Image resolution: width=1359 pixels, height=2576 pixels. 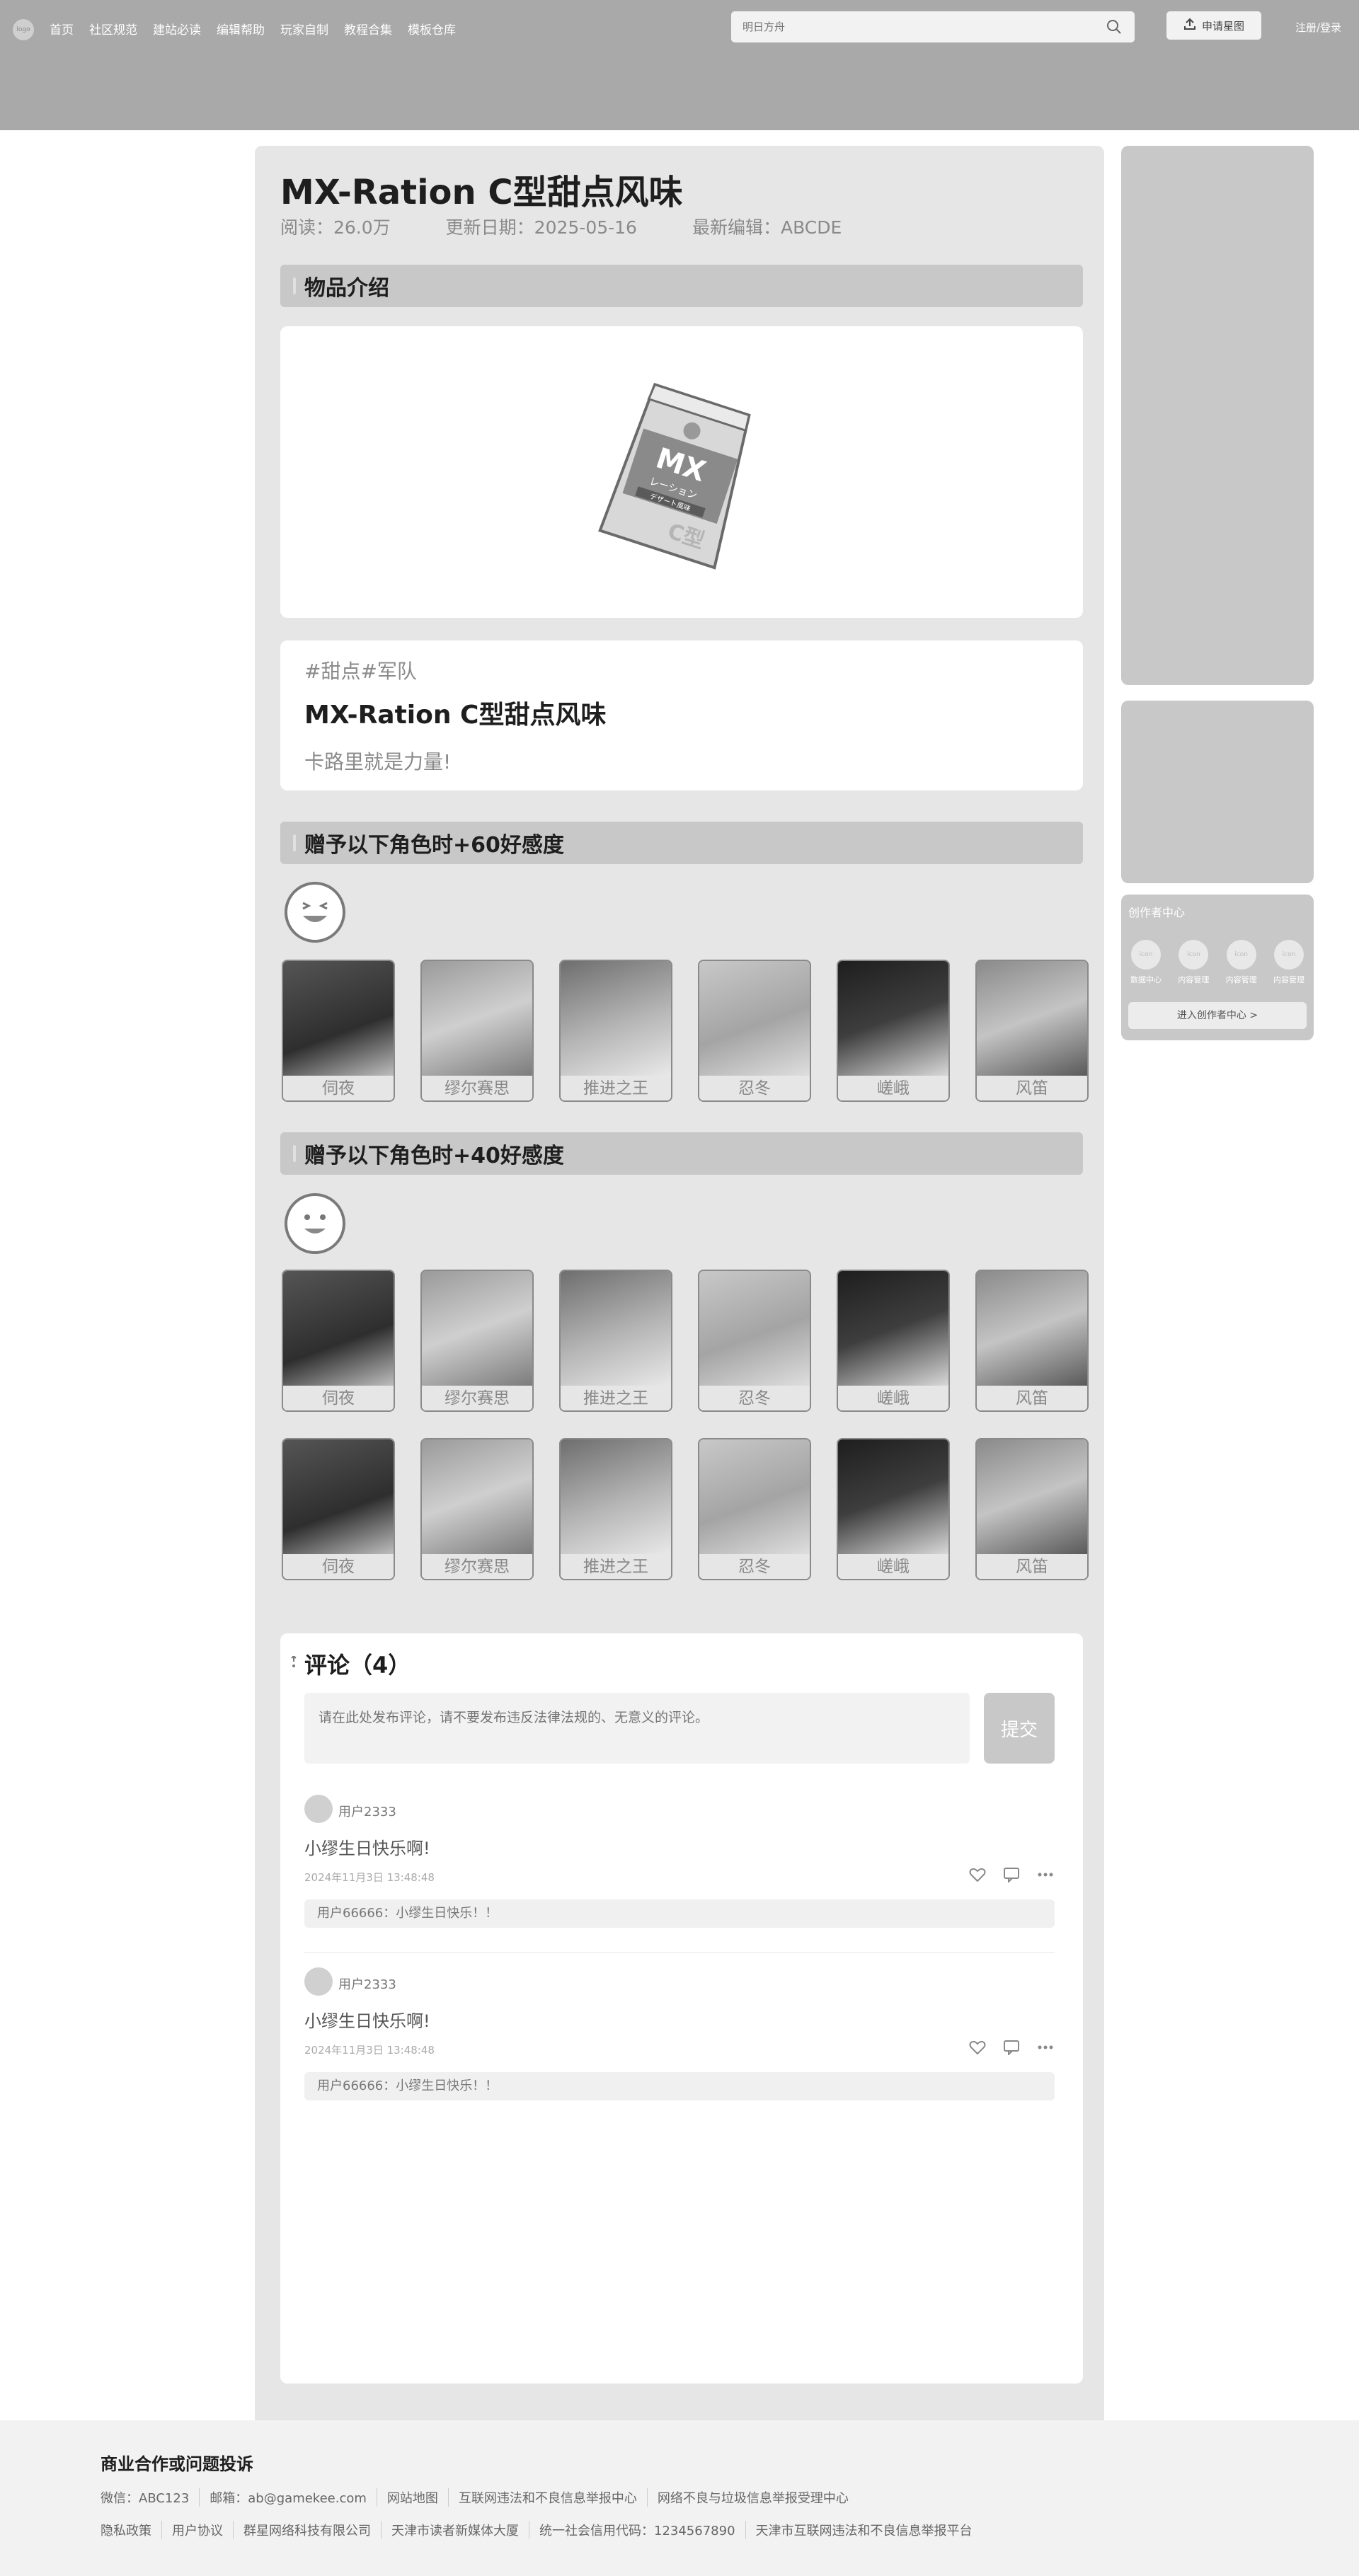 I want to click on nav-item-guide: 建站必读, so click(x=177, y=29).